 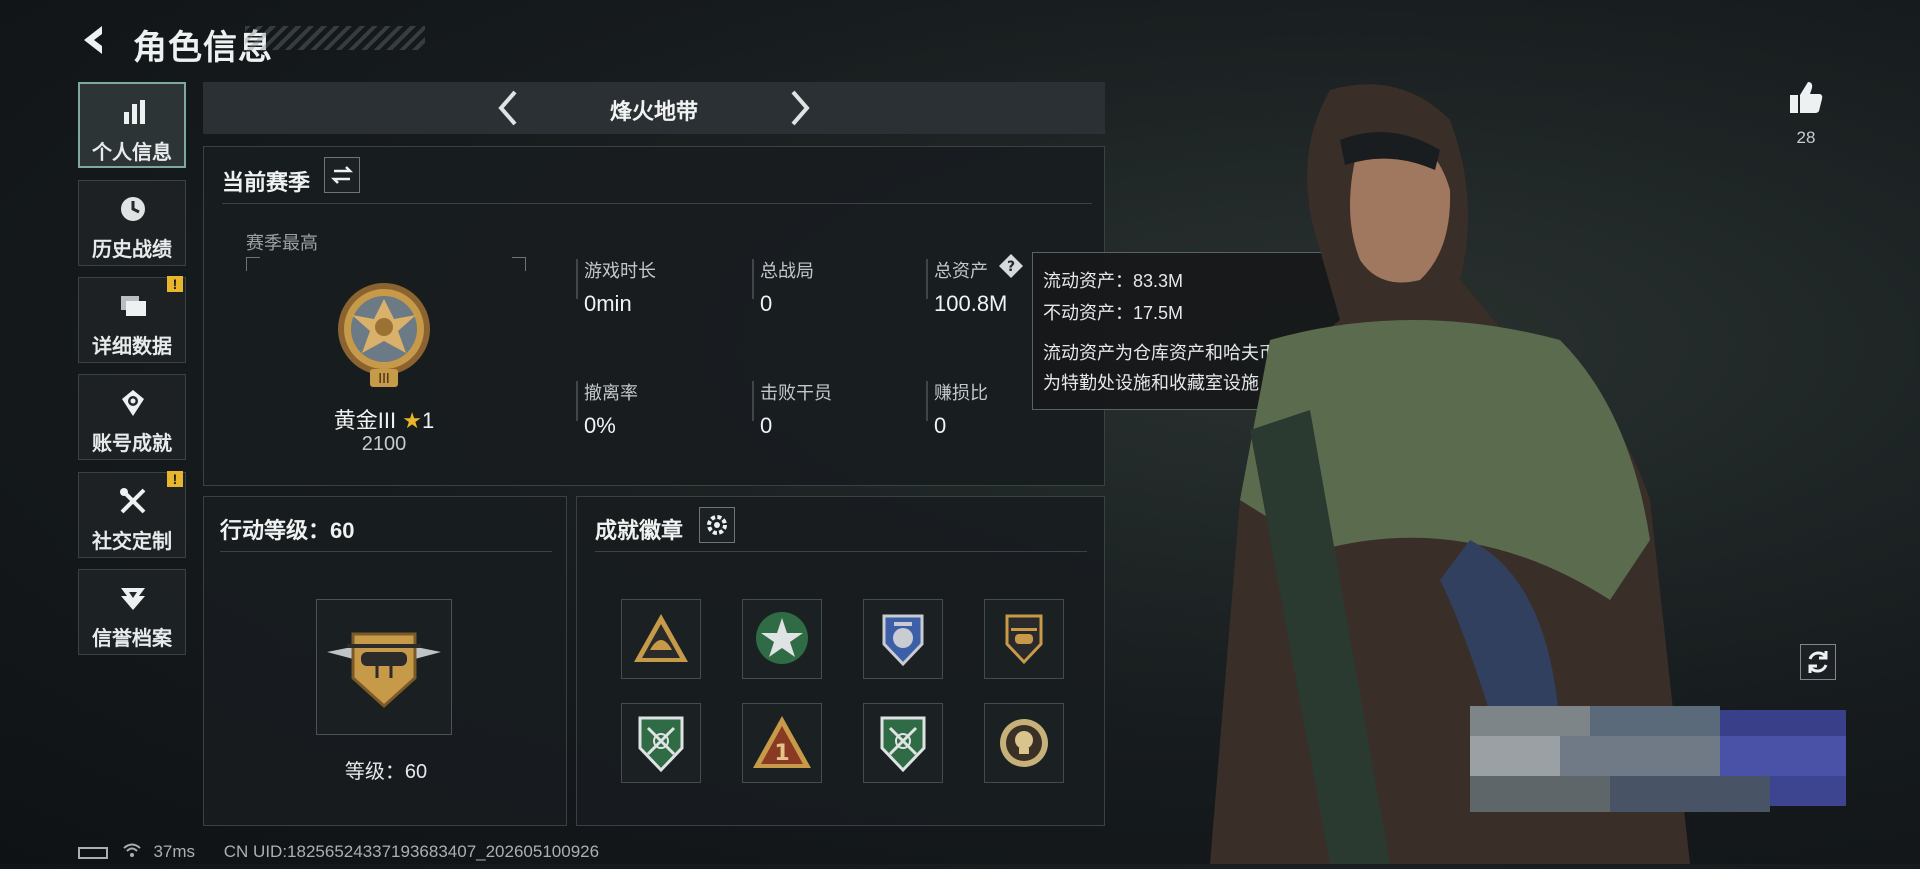 What do you see at coordinates (134, 112) in the screenshot?
I see `bar-chart-icon` at bounding box center [134, 112].